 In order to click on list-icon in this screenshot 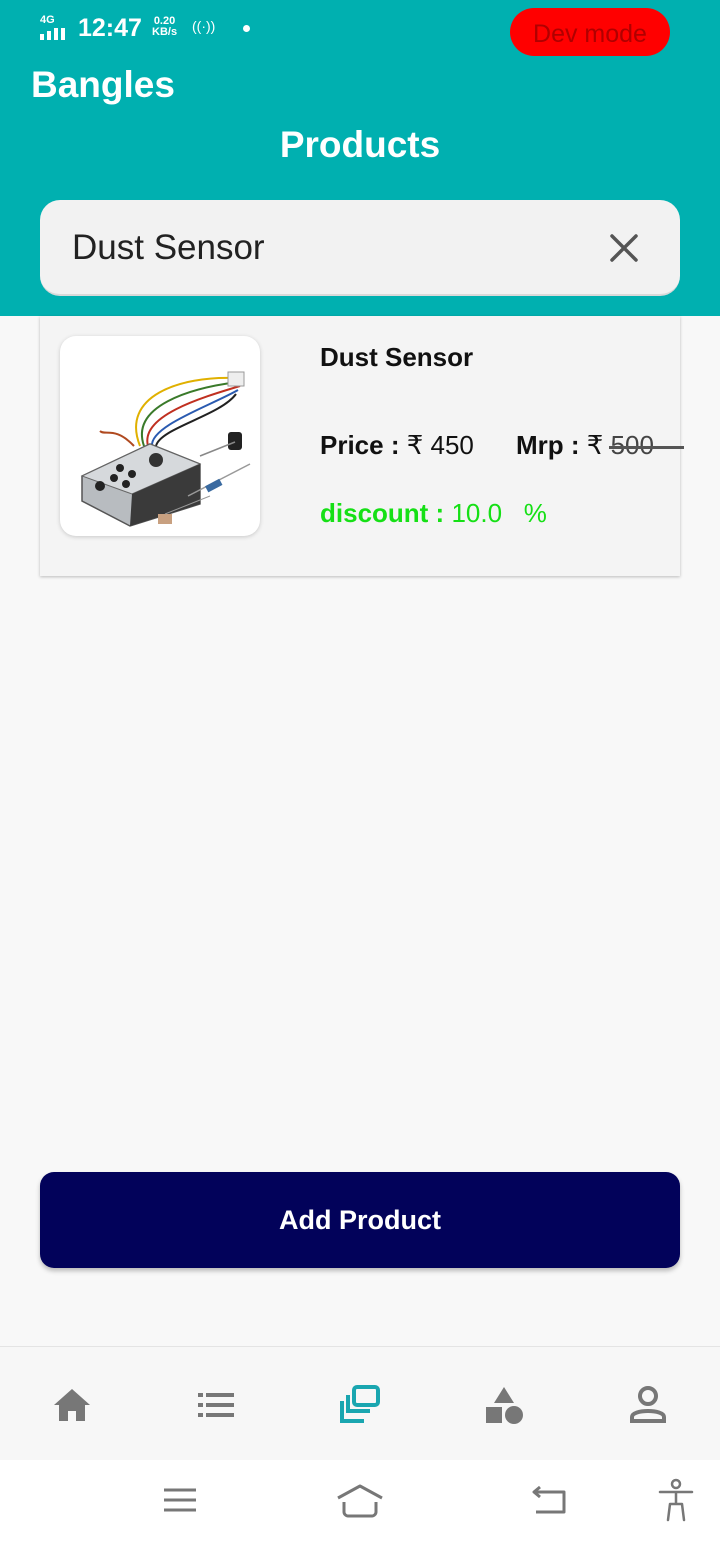, I will do `click(216, 1405)`.